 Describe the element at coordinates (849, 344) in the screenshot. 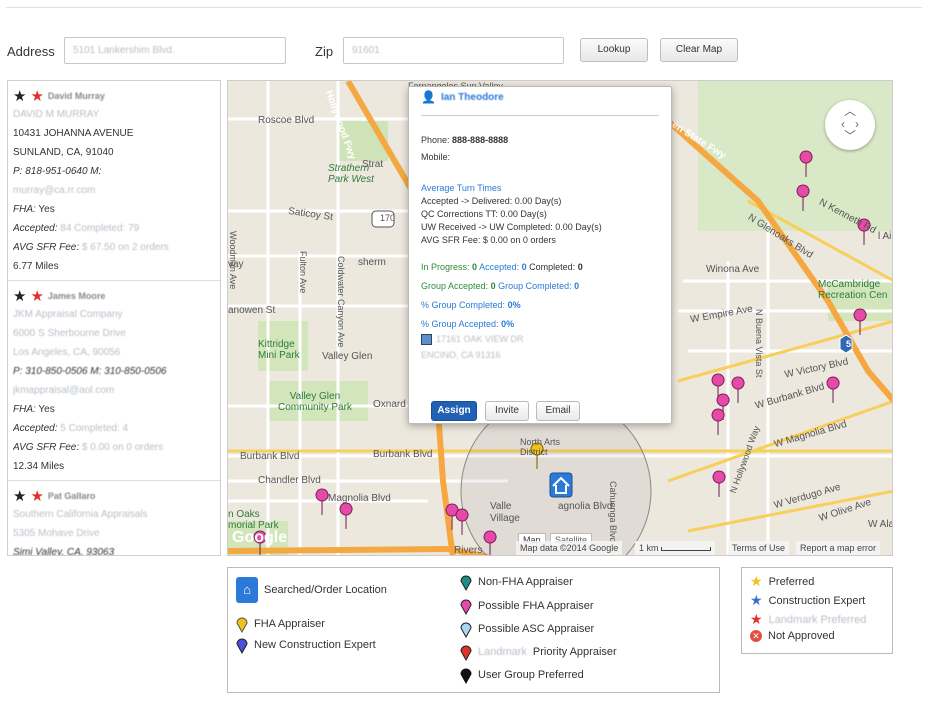

I see `route-5: 5` at that location.